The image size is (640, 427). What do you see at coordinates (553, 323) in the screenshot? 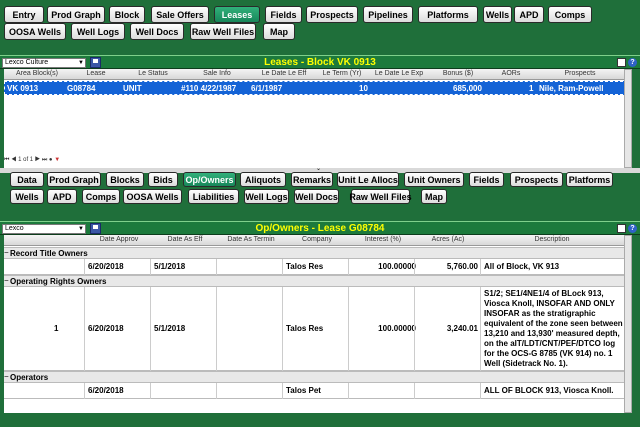
I see `description-line: equivalent of the zone seen between` at bounding box center [553, 323].